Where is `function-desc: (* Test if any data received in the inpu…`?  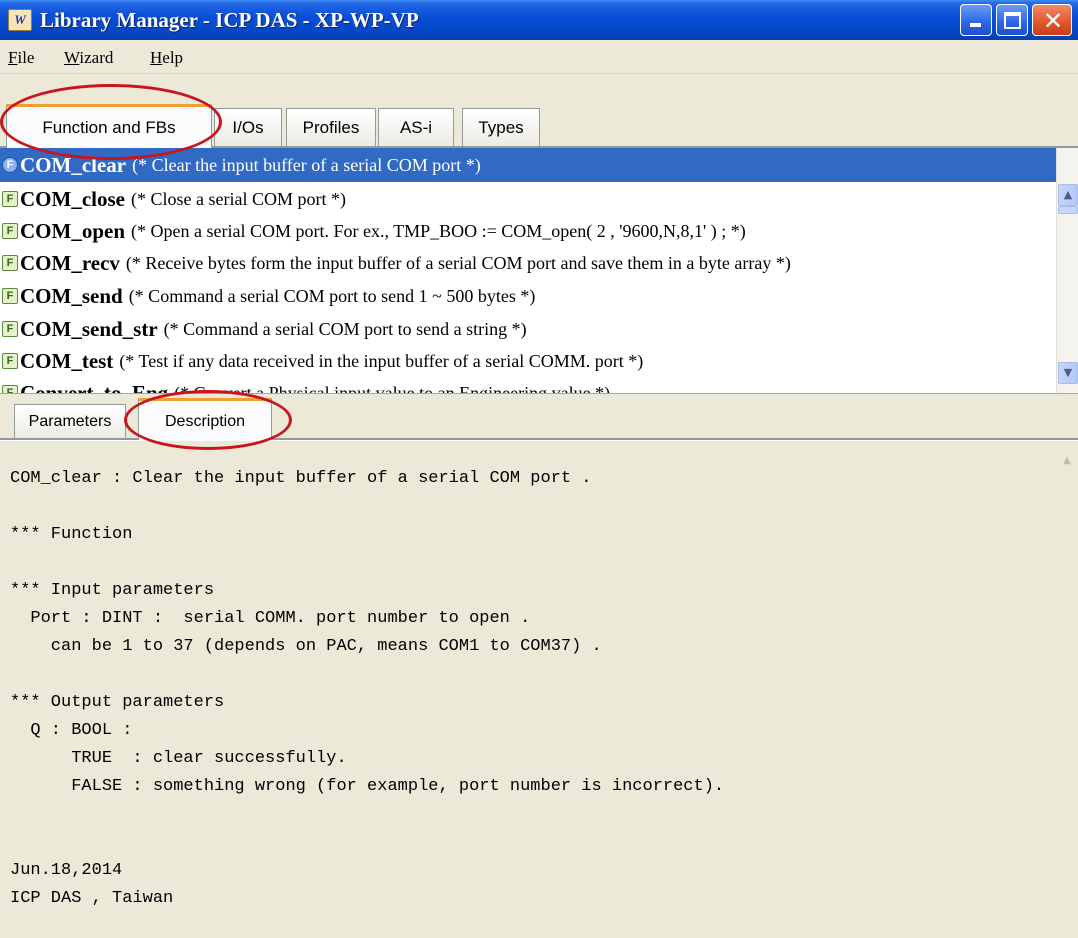 function-desc: (* Test if any data received in the inpu… is located at coordinates (381, 360).